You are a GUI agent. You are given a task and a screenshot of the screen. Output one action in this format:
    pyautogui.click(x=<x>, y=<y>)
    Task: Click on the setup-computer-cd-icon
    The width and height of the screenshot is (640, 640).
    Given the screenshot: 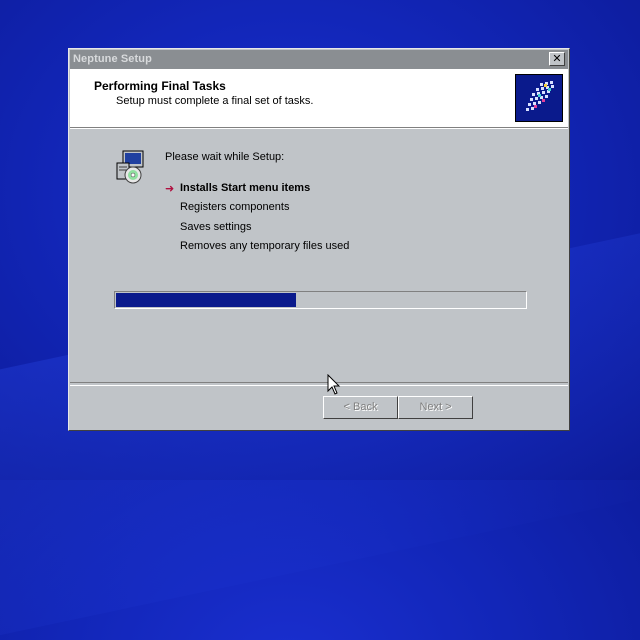 What is the action you would take?
    pyautogui.click(x=131, y=167)
    